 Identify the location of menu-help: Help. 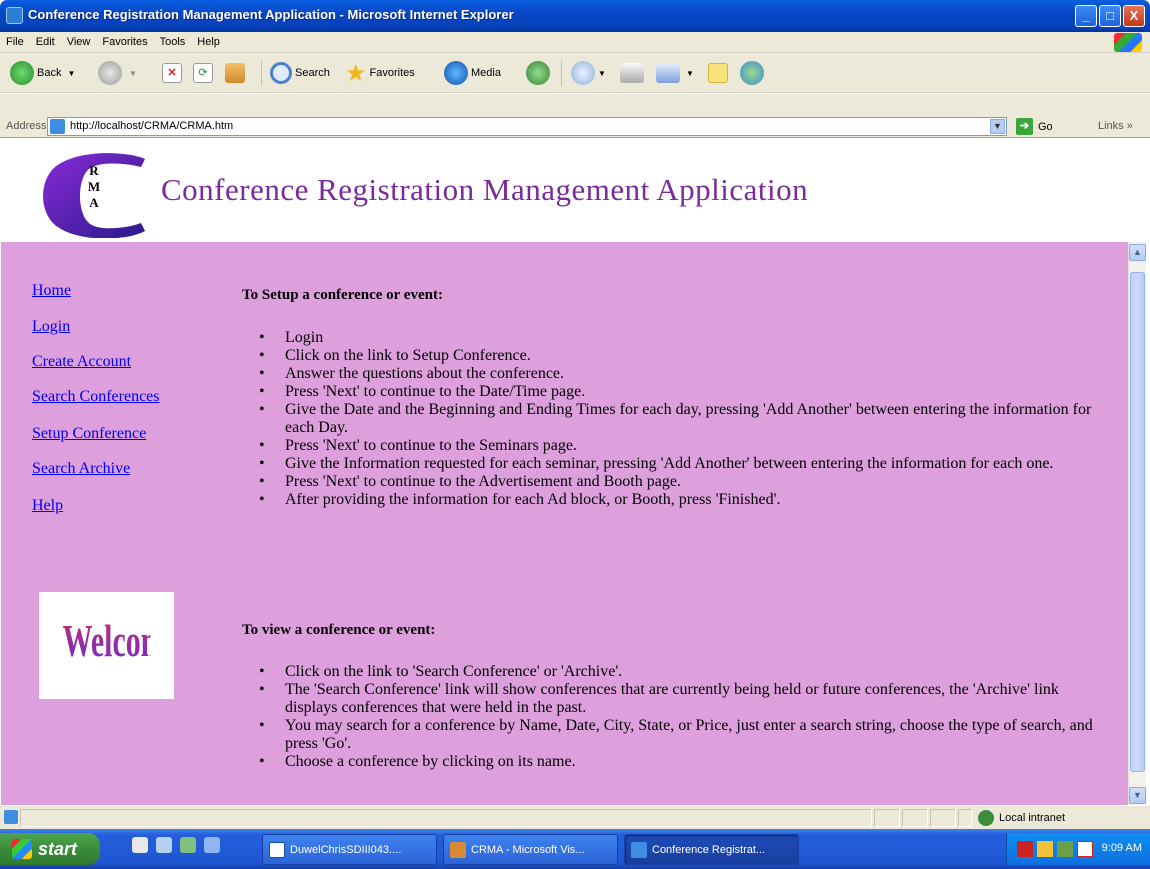
(208, 40).